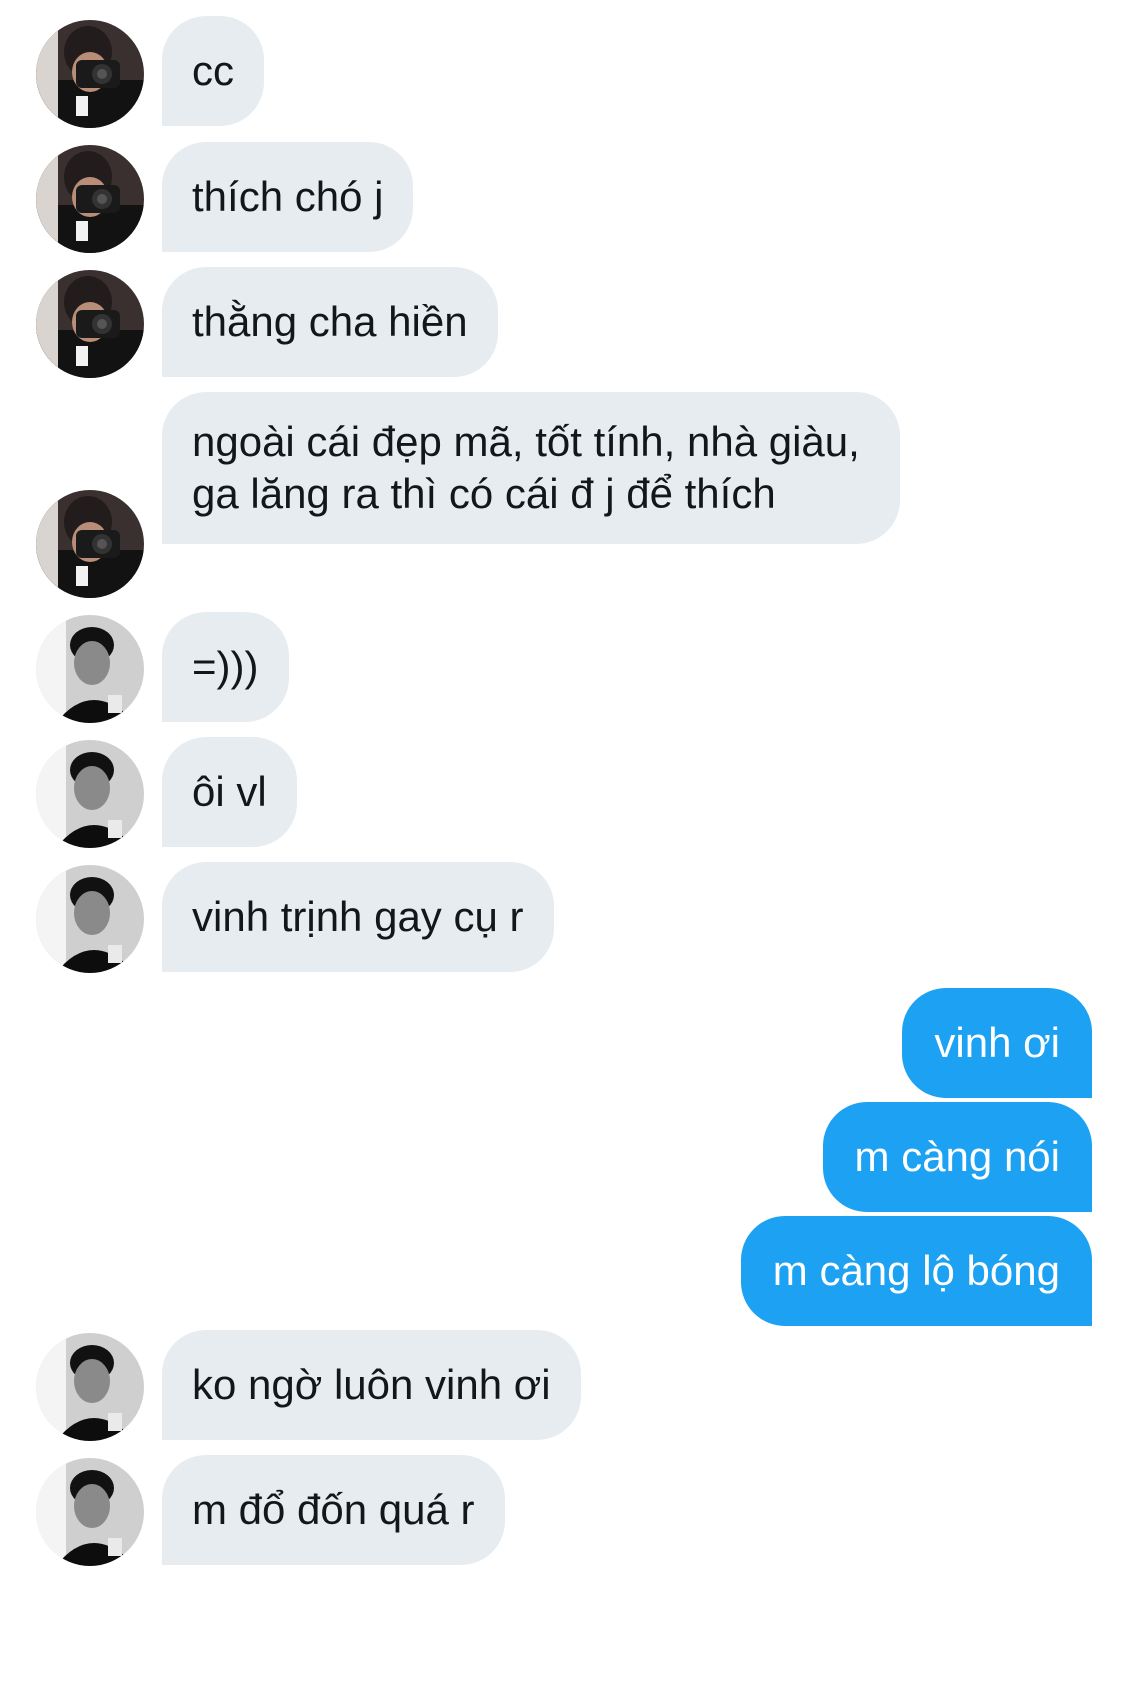  I want to click on message-bubble-outgoing: m càng nói, so click(957, 1157).